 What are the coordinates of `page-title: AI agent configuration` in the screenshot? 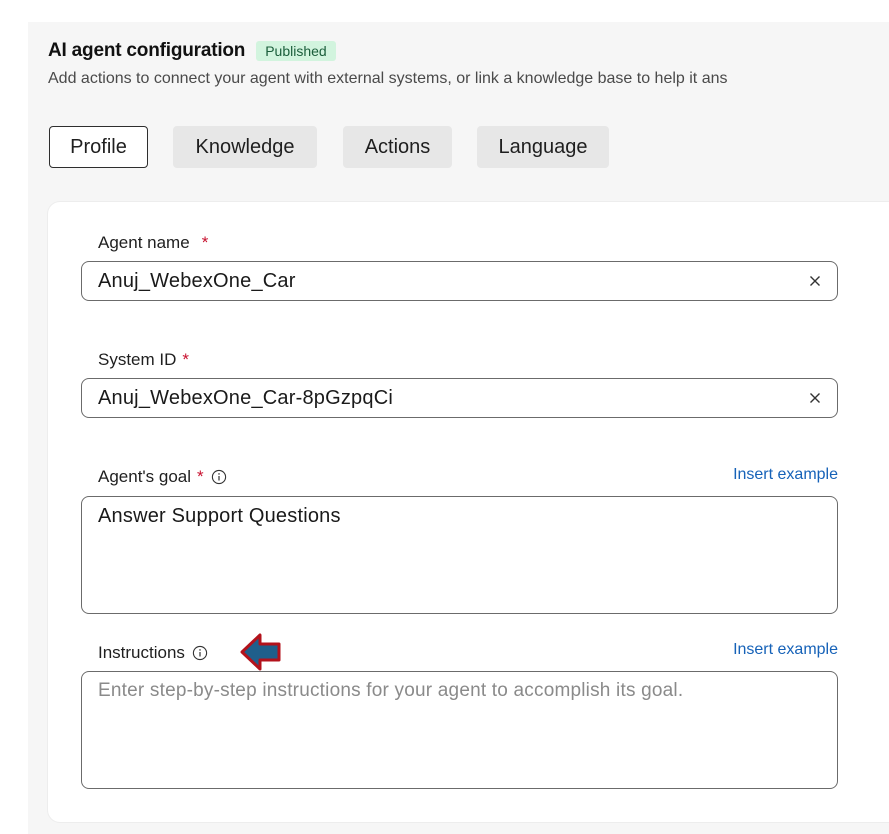 It's located at (147, 50).